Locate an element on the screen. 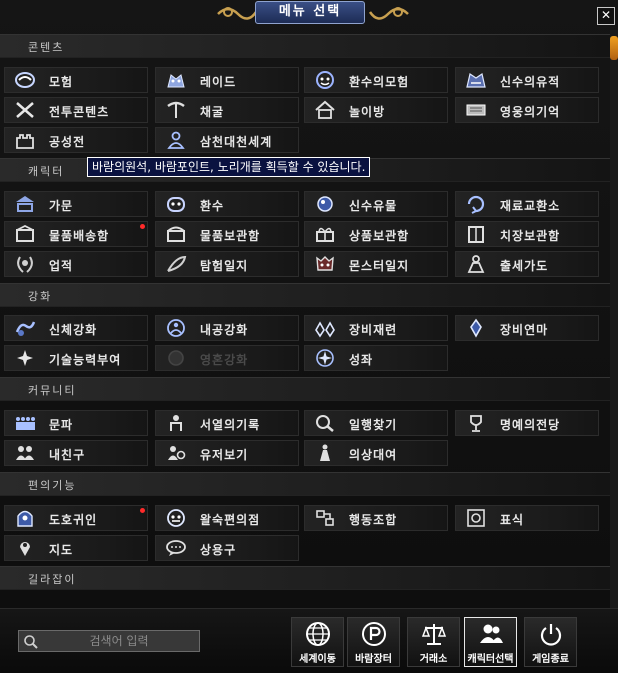 The height and width of the screenshot is (673, 618). menu-item-equipment-refine: 장비재련 is located at coordinates (376, 328).